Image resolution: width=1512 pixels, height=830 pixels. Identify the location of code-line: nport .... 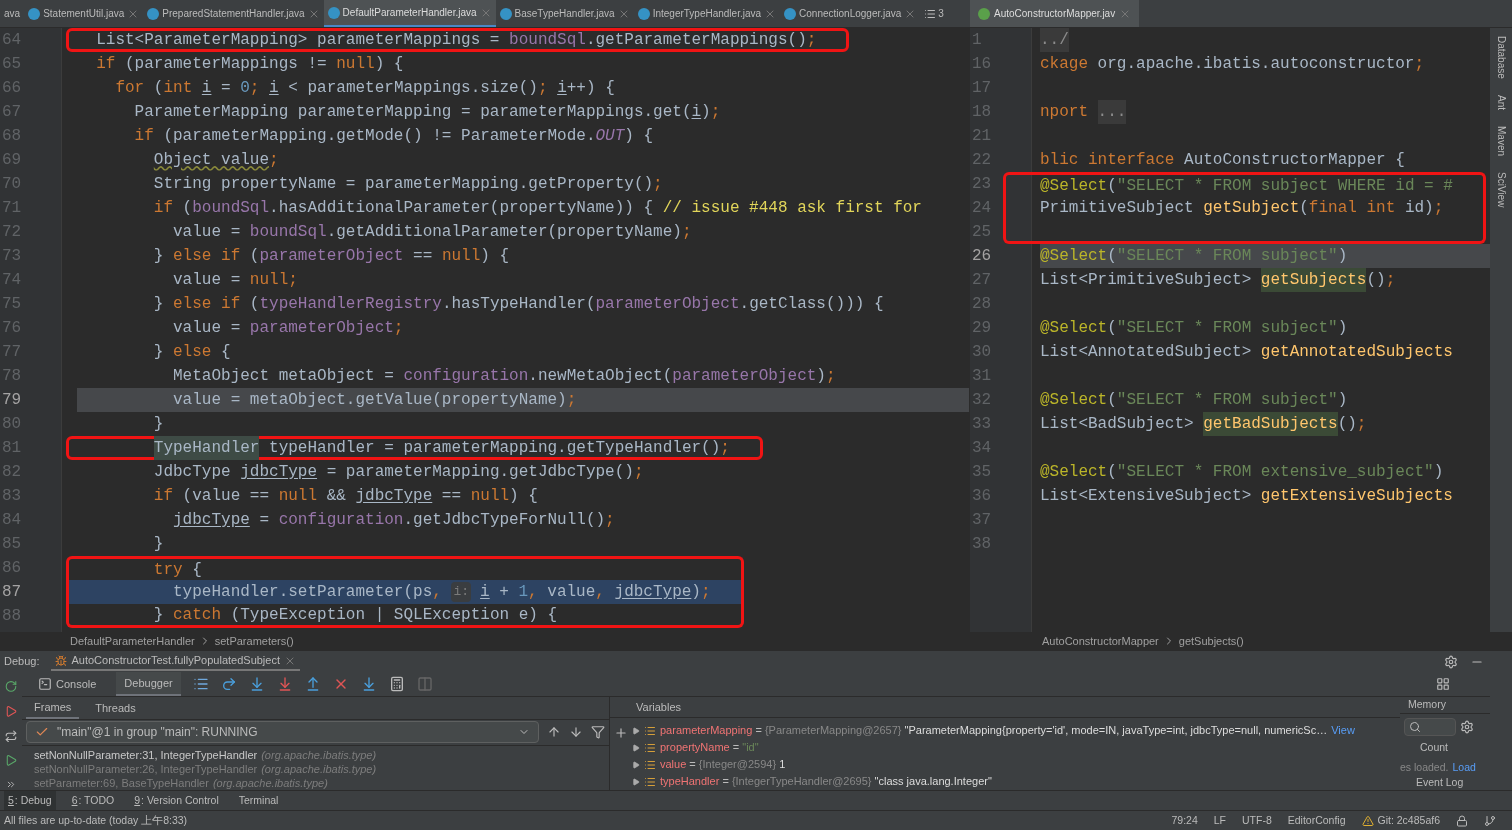
(1265, 112).